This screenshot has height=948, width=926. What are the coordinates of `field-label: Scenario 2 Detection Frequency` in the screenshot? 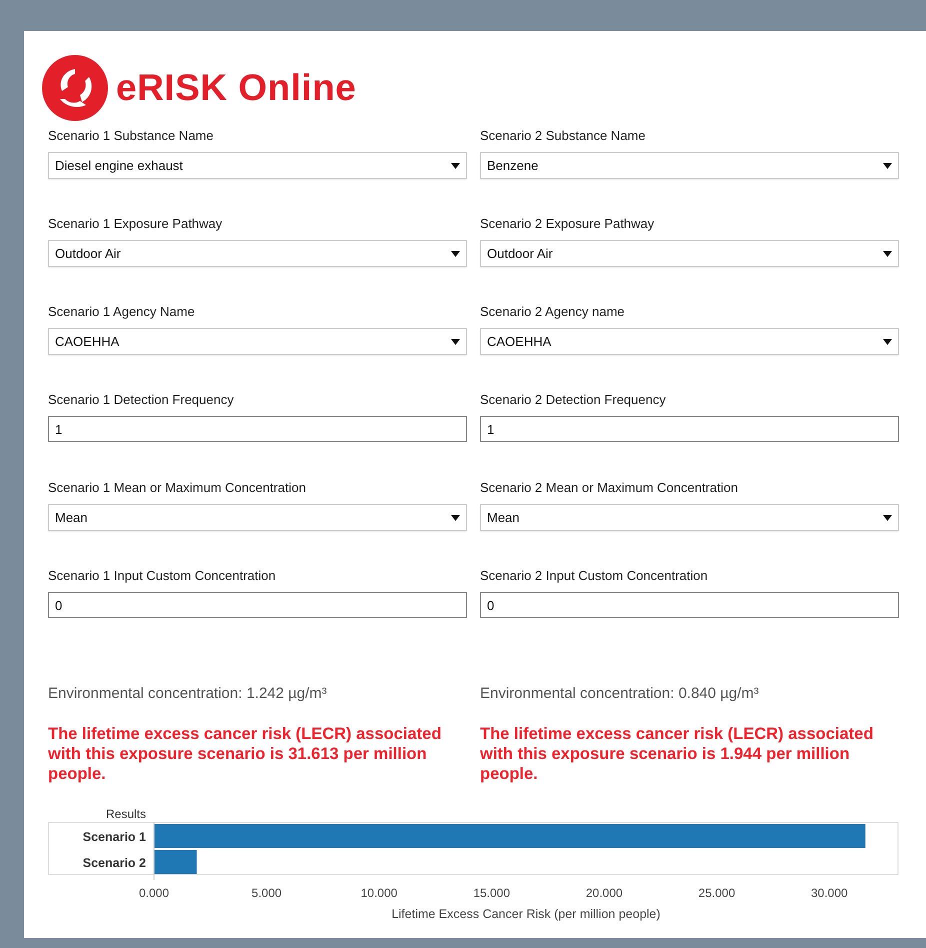 It's located at (573, 400).